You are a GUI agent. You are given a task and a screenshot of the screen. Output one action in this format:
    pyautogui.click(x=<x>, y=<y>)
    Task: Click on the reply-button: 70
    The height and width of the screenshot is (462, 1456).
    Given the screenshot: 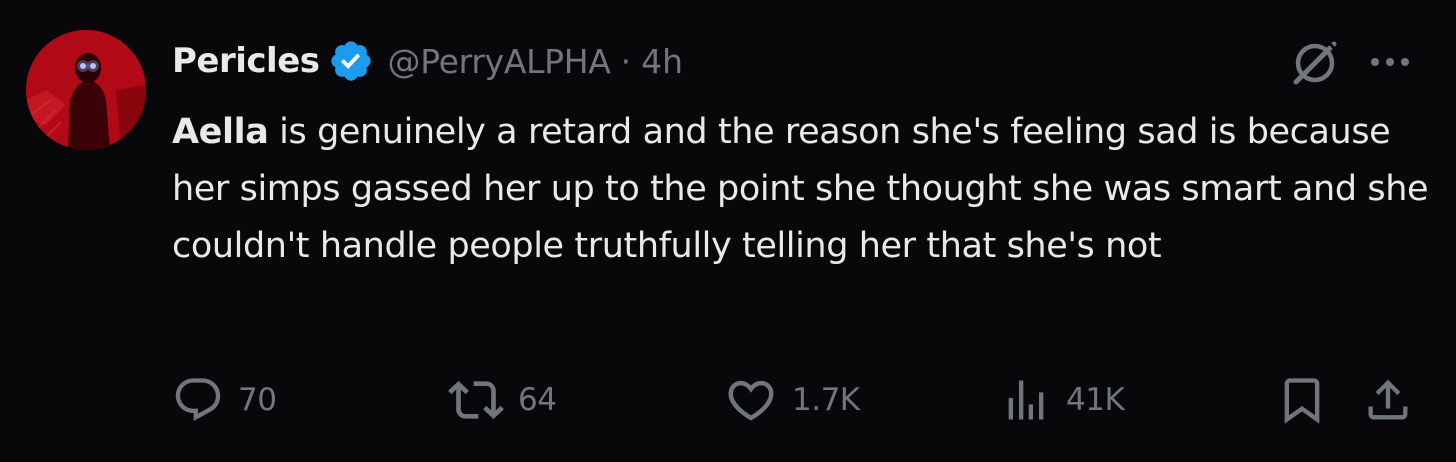 What is the action you would take?
    pyautogui.click(x=224, y=400)
    